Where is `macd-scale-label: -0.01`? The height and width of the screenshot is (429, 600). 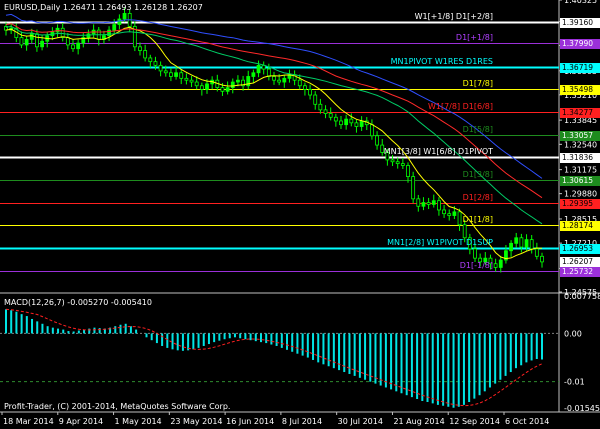 macd-scale-label: -0.01 is located at coordinates (574, 382).